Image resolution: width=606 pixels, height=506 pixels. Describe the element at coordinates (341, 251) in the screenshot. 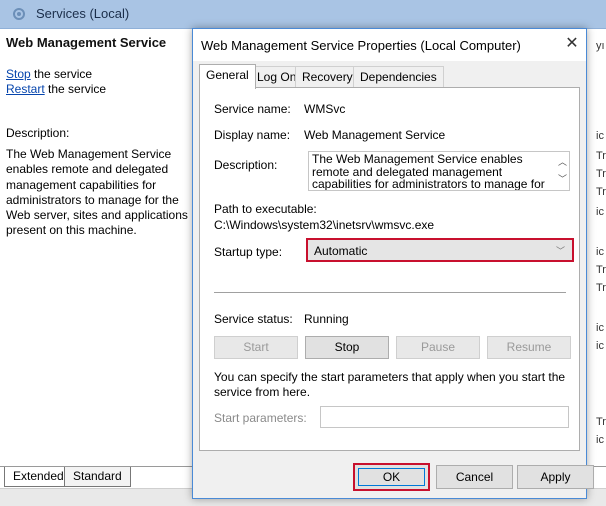

I see `startup-type-value: Automatic` at that location.